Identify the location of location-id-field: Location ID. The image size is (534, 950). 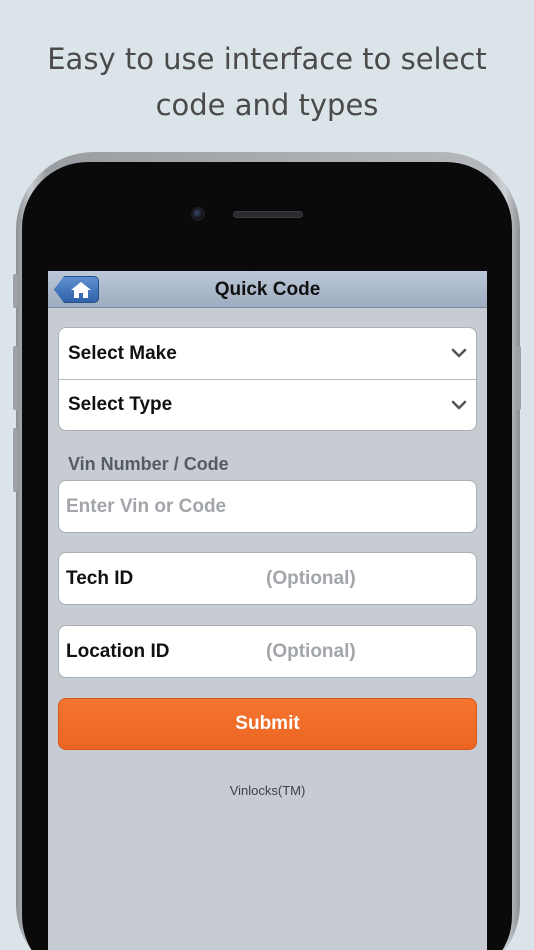
(272, 651).